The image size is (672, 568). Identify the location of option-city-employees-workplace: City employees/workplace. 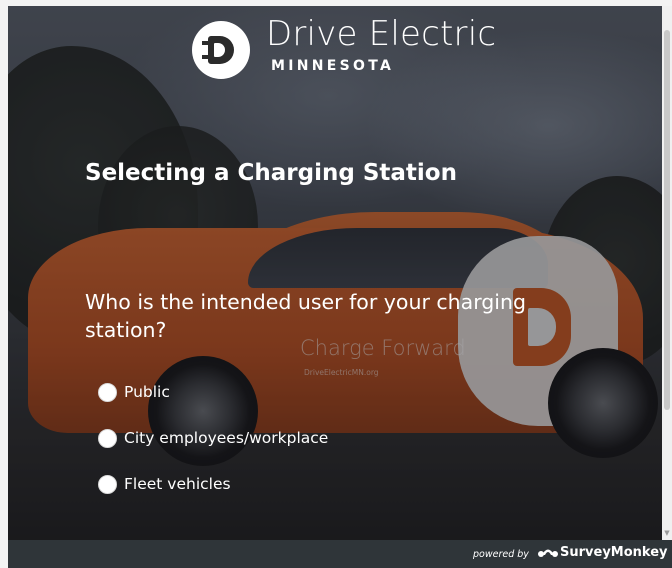
(213, 438).